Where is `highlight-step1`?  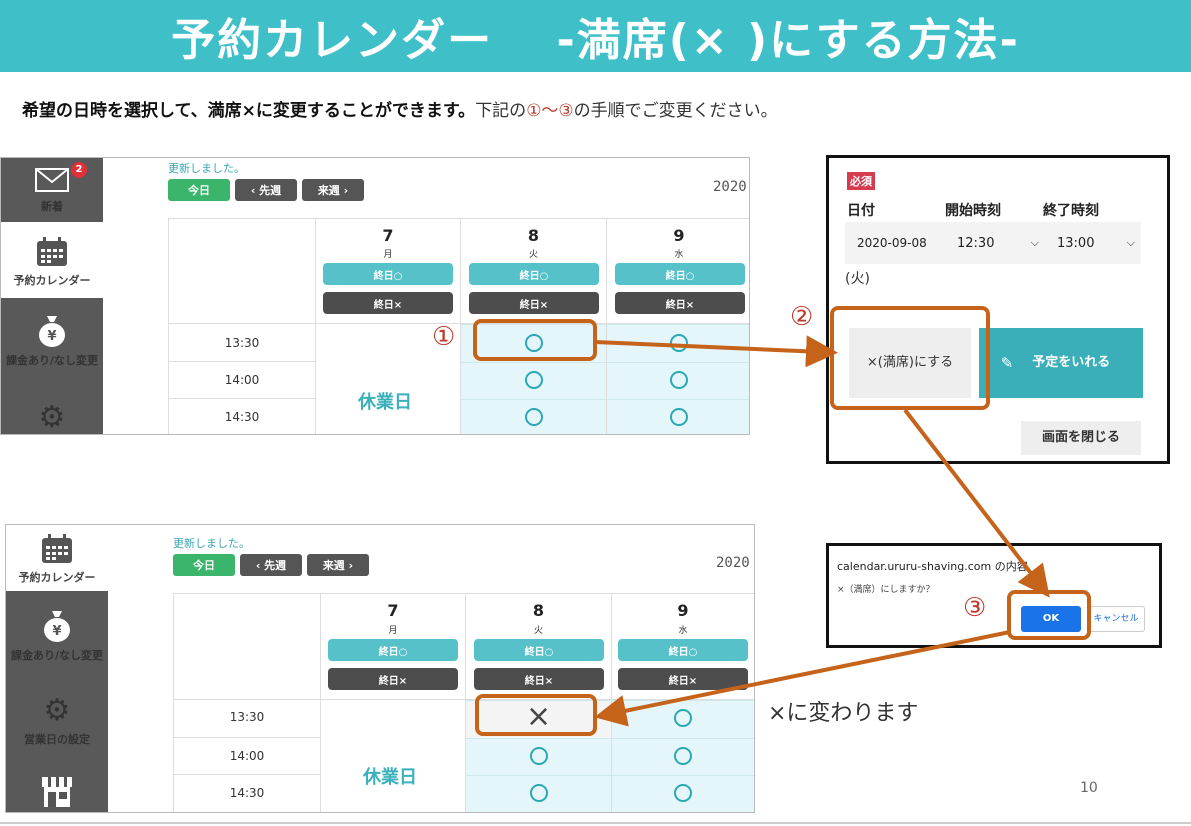
highlight-step1 is located at coordinates (535, 340).